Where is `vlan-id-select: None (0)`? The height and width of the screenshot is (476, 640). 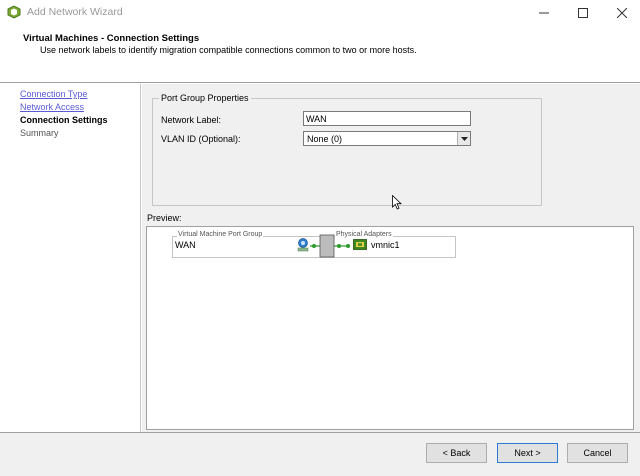 vlan-id-select: None (0) is located at coordinates (387, 138).